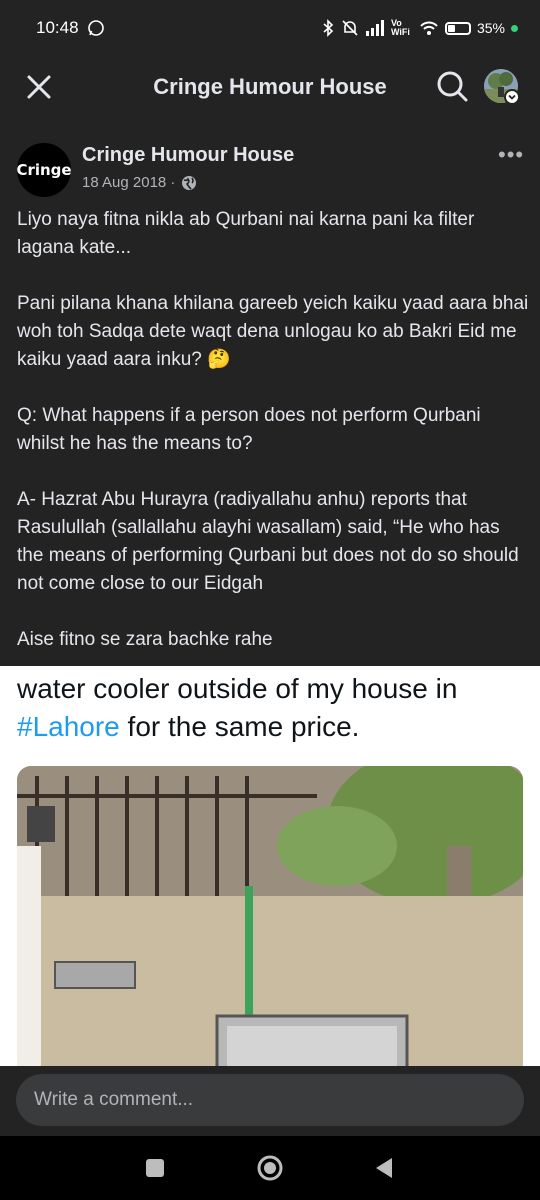 The width and height of the screenshot is (540, 1200). What do you see at coordinates (350, 28) in the screenshot?
I see `bell-muted-icon` at bounding box center [350, 28].